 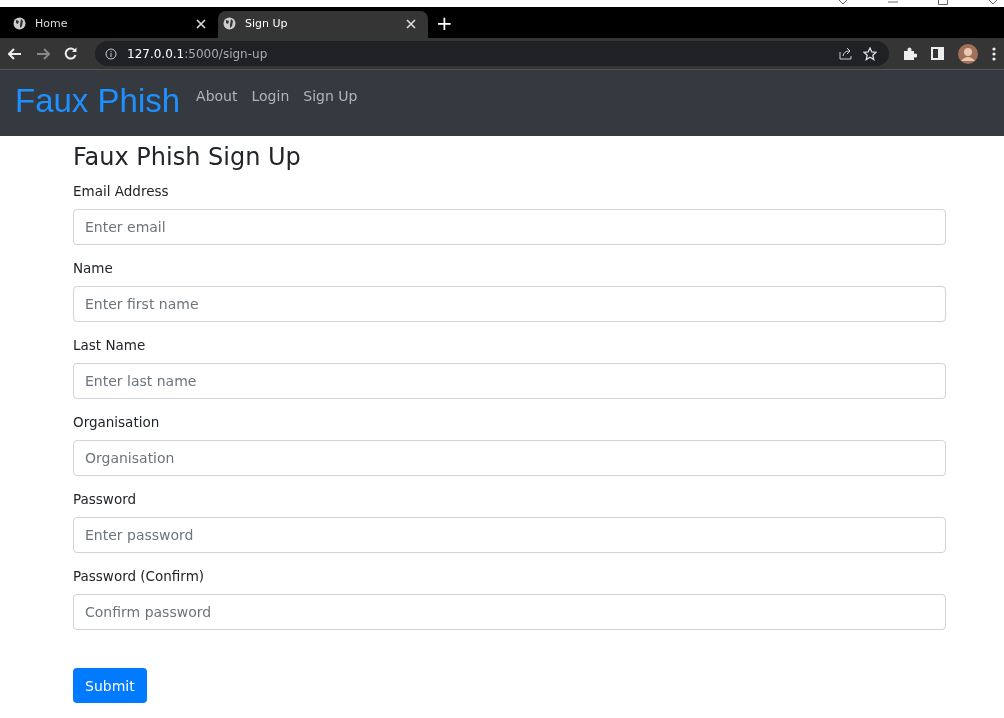 I want to click on reload-icon, so click(x=70, y=53).